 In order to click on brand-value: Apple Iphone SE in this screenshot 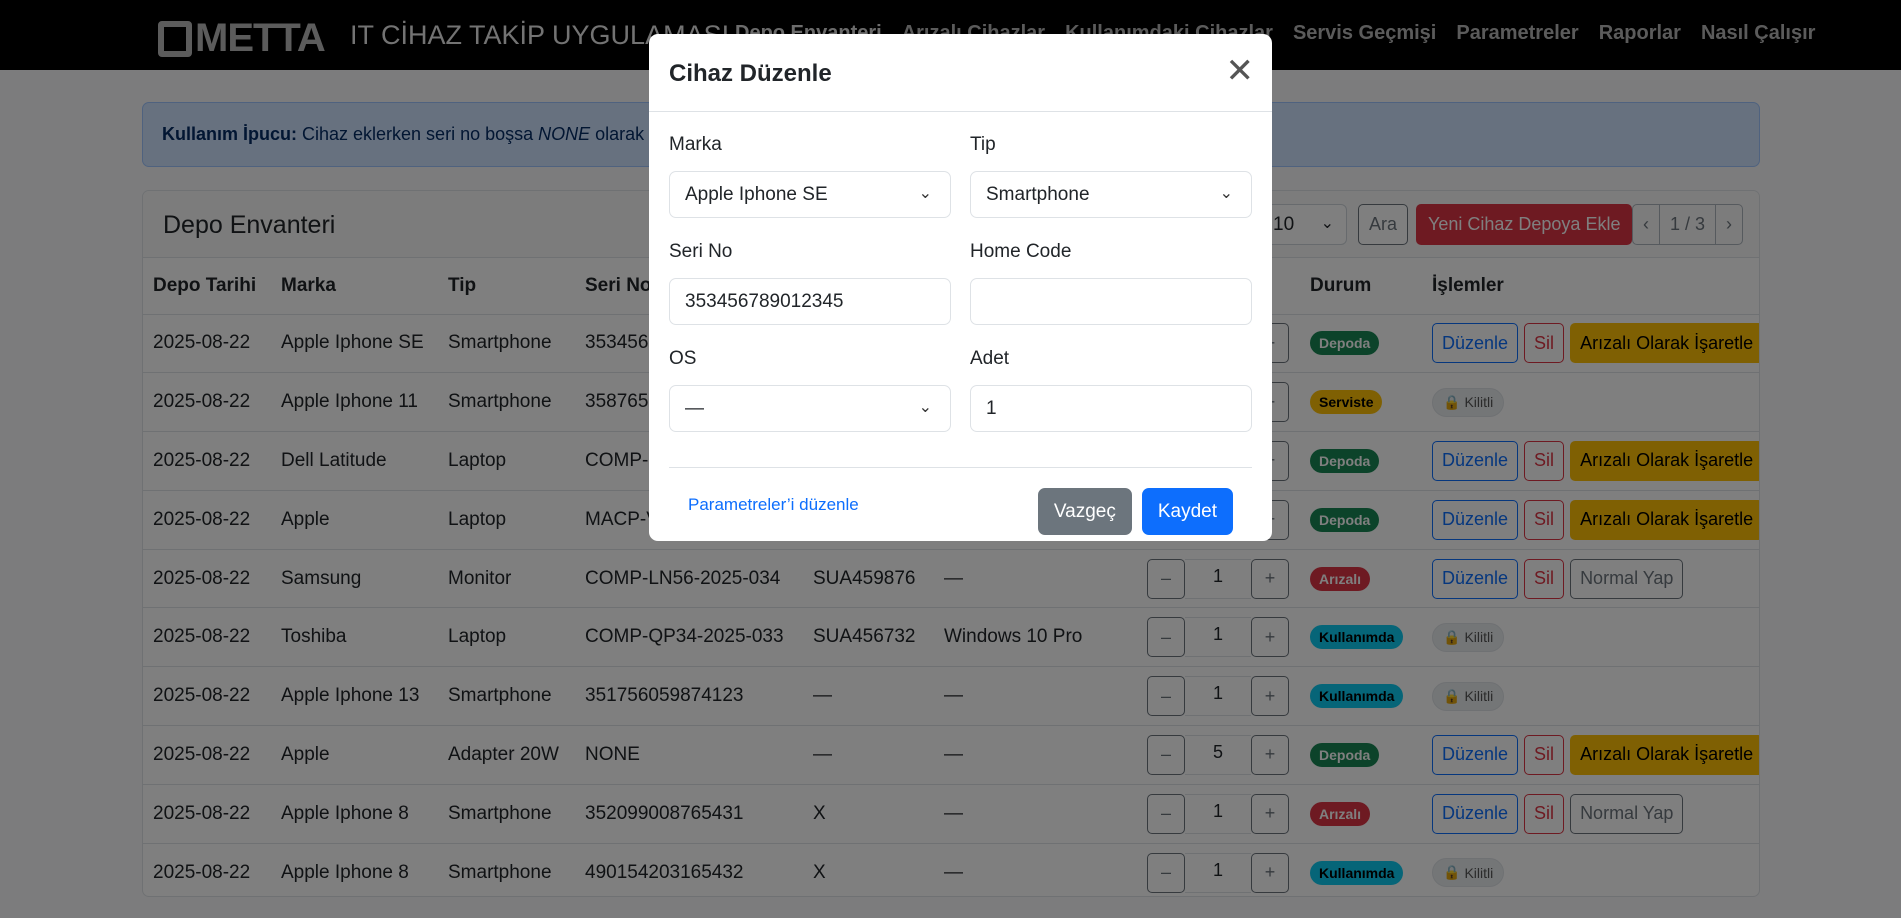, I will do `click(756, 194)`.